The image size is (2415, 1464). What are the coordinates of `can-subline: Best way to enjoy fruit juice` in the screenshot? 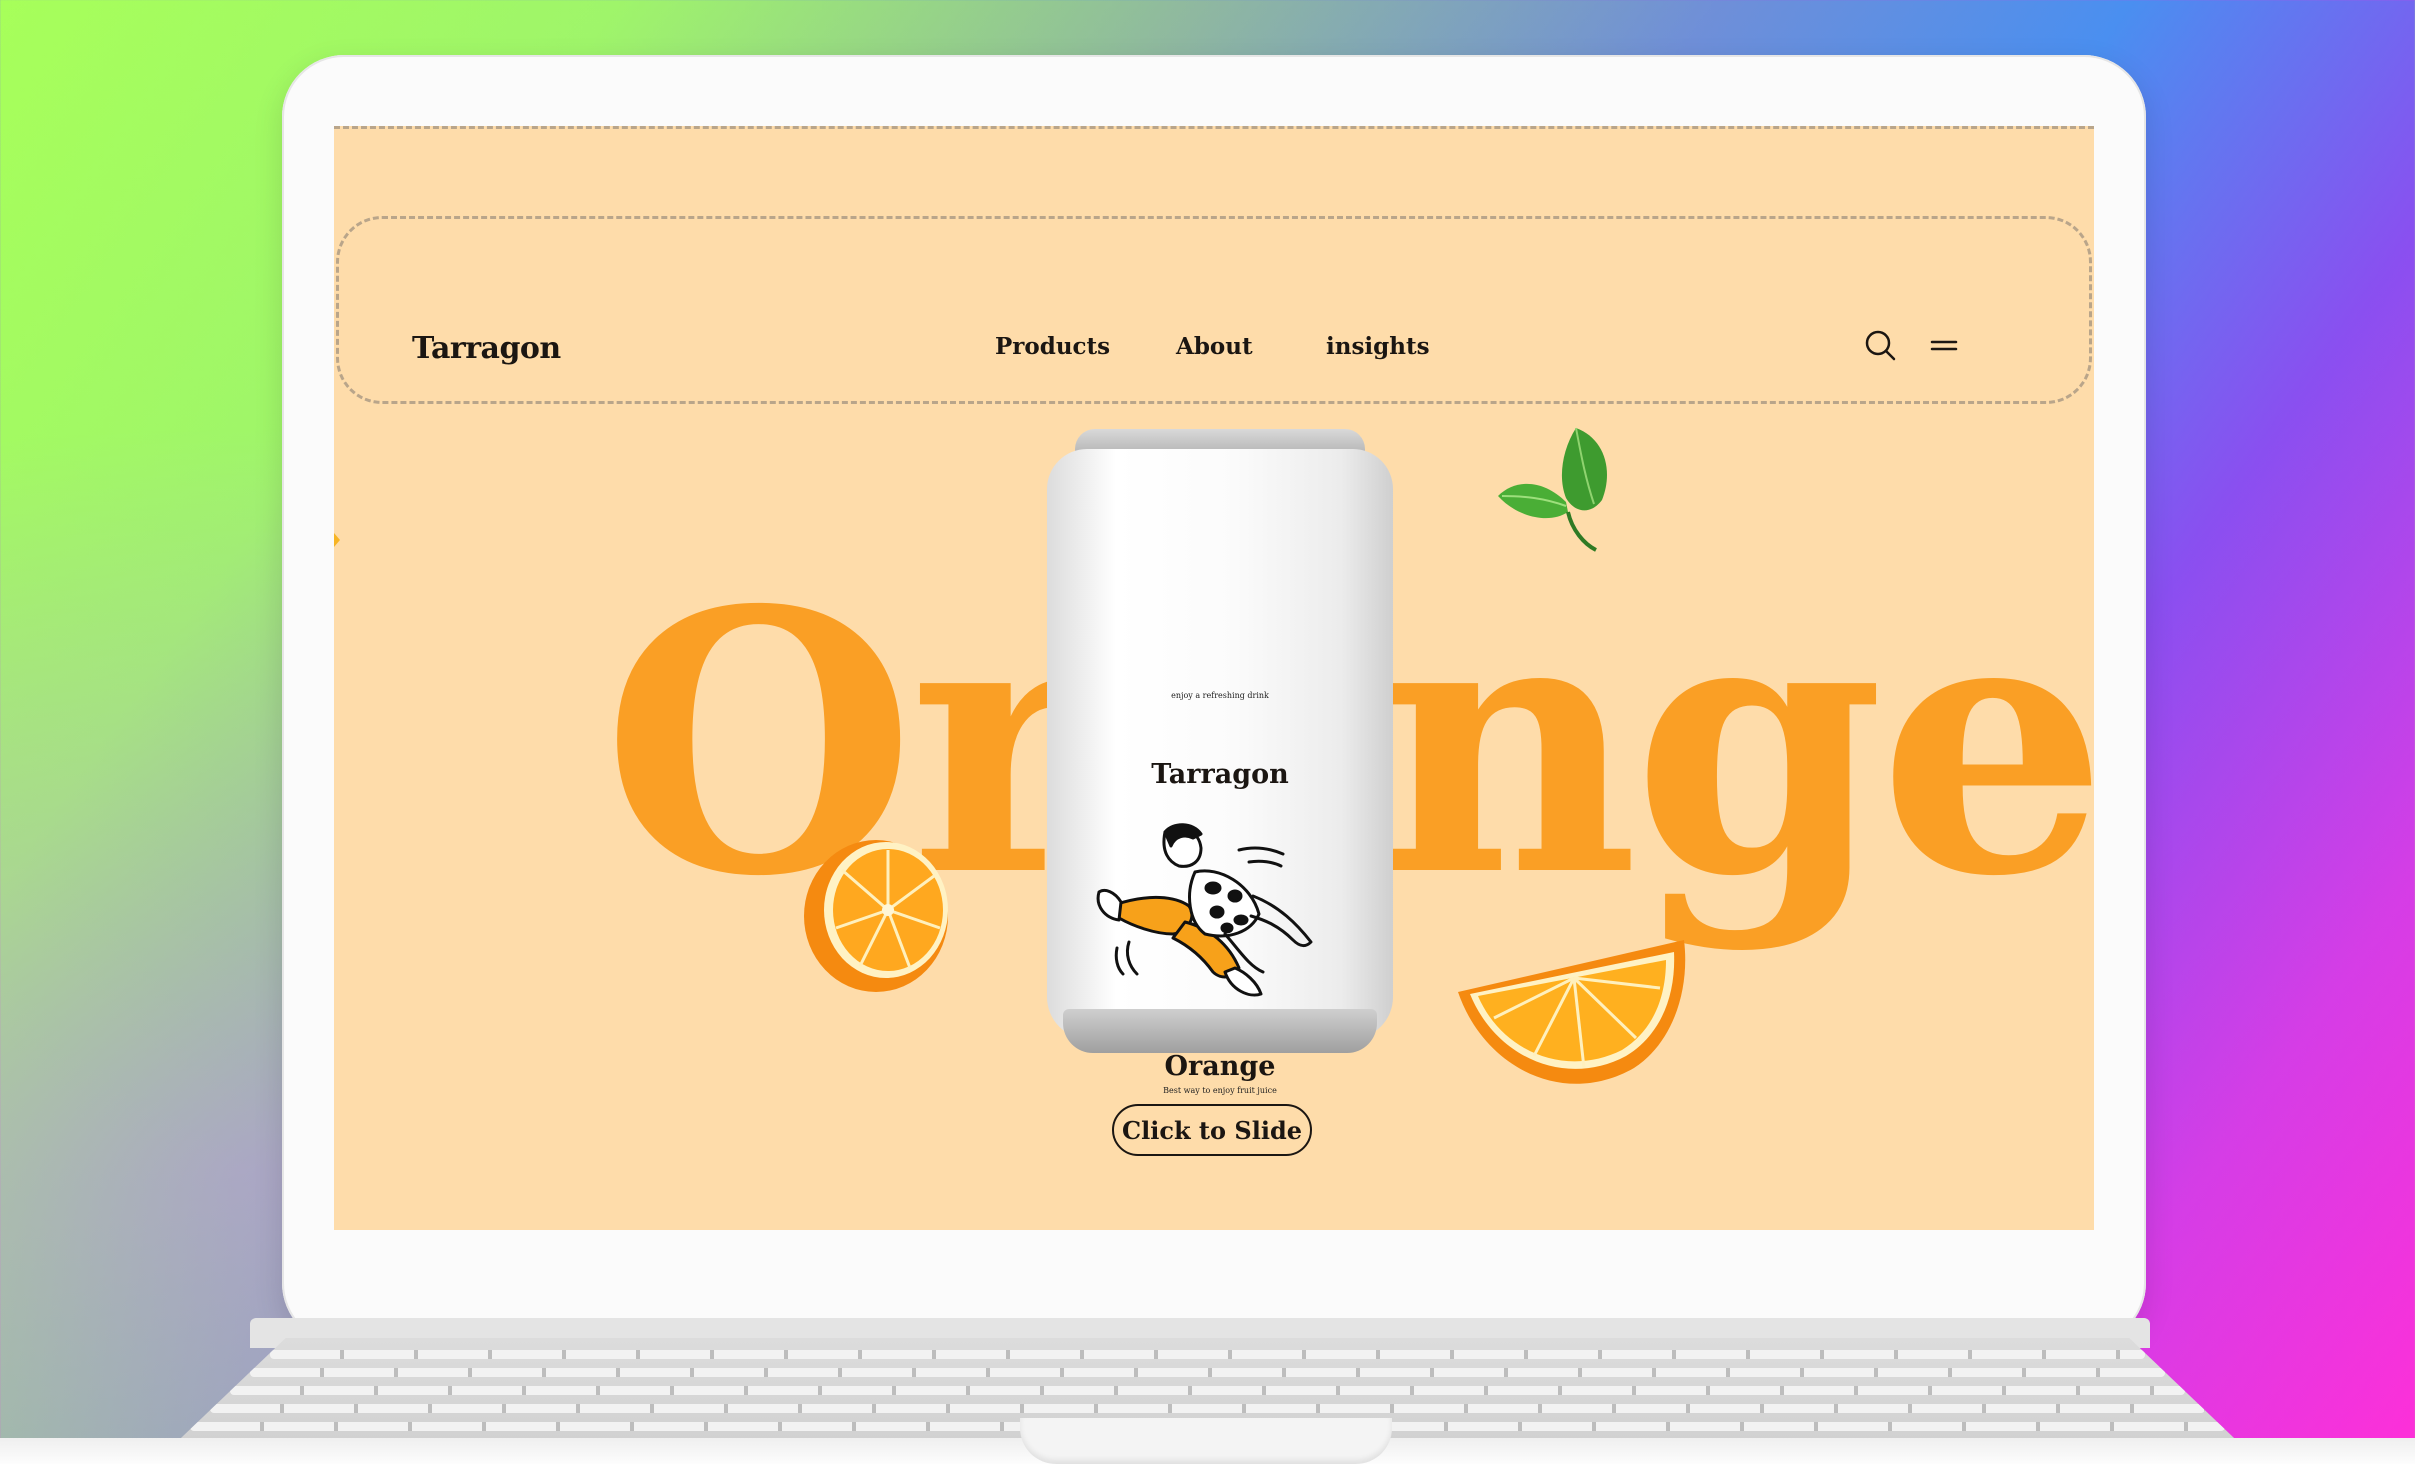 It's located at (1220, 1090).